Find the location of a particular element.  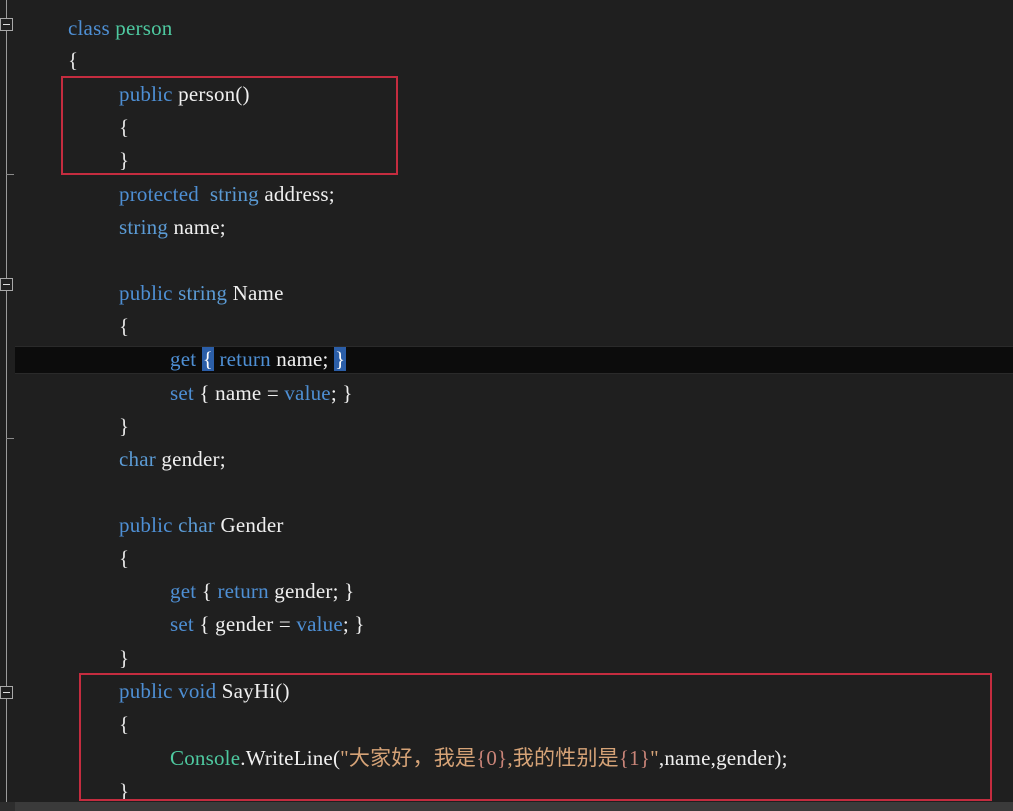

code-line: set { name = value; } is located at coordinates (184, 393).